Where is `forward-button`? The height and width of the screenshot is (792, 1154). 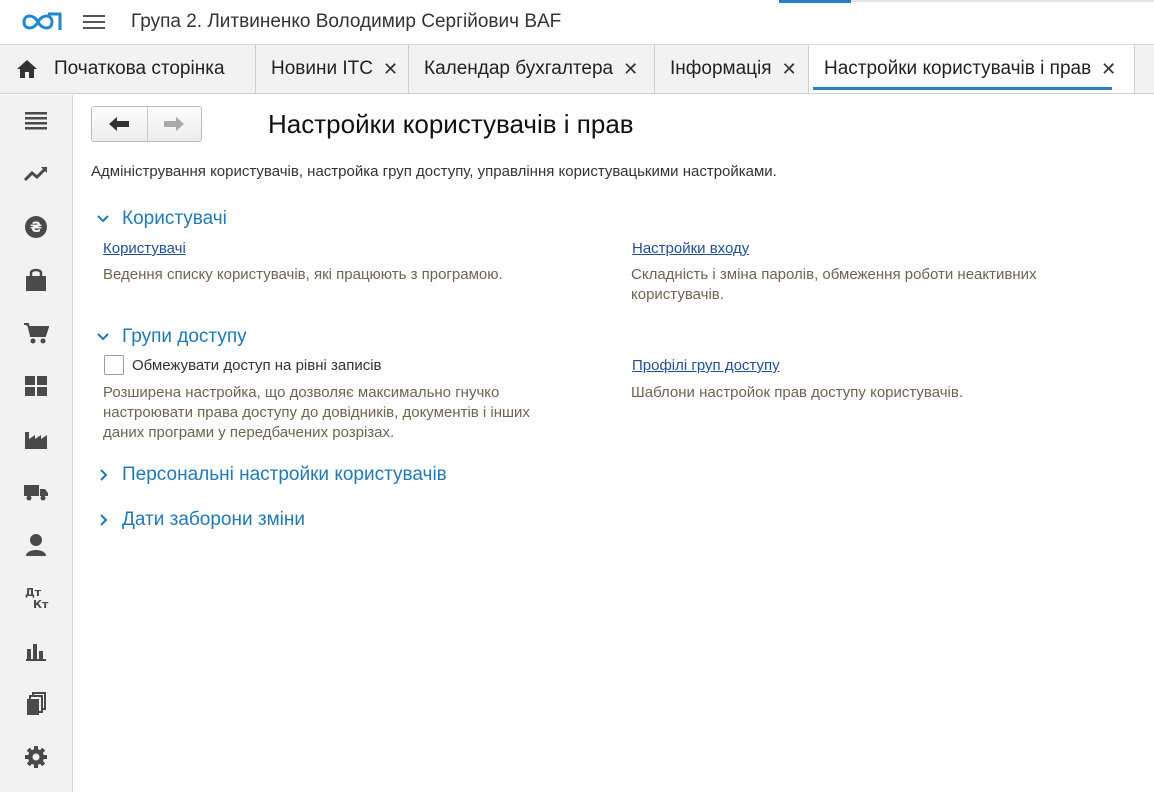 forward-button is located at coordinates (174, 124).